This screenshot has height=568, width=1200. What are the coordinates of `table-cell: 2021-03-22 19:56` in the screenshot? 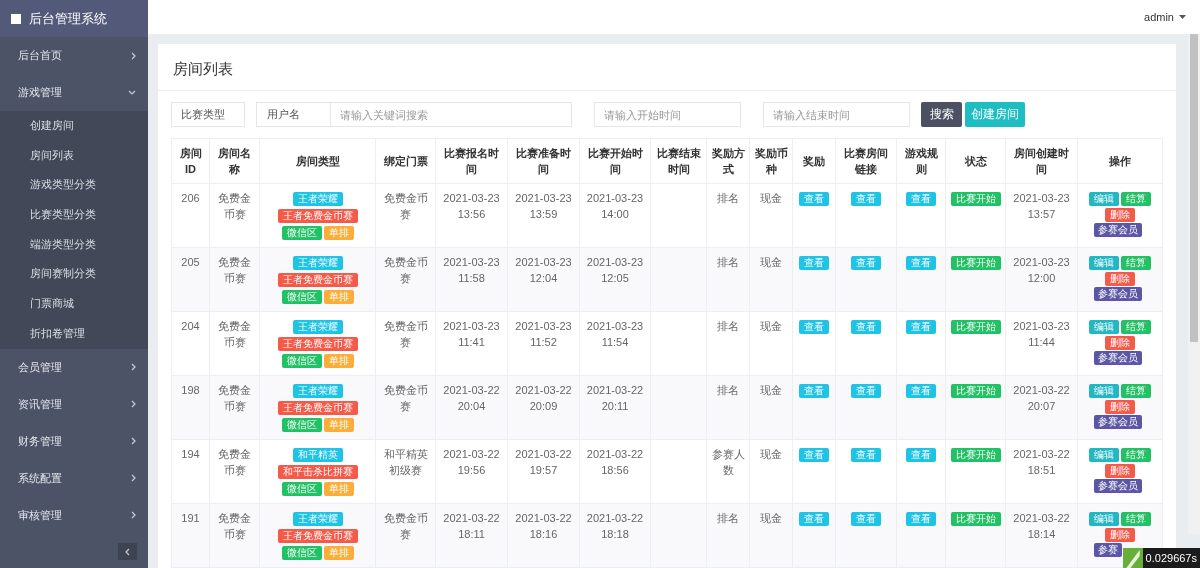 It's located at (471, 471).